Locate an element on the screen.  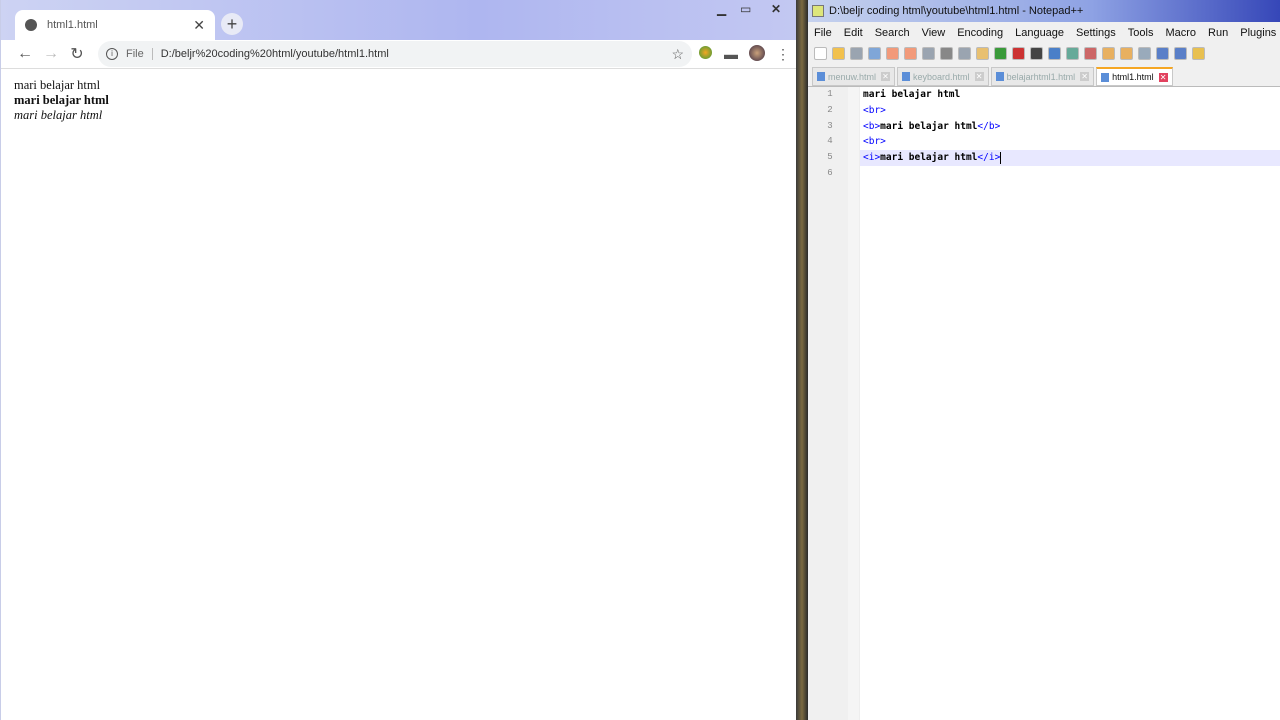
show-all-chars-icon is located at coordinates (1162, 53).